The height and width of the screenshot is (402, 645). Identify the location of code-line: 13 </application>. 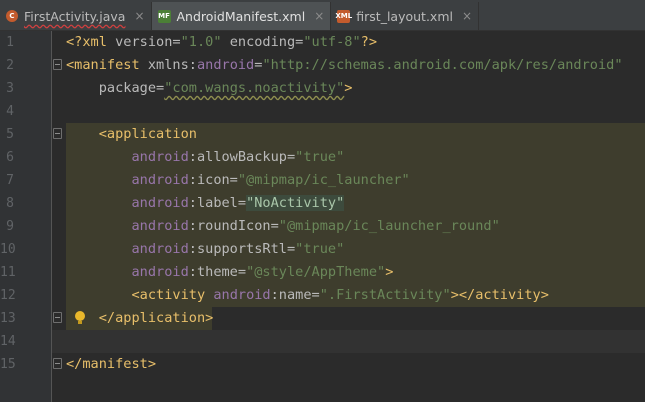
(322, 318).